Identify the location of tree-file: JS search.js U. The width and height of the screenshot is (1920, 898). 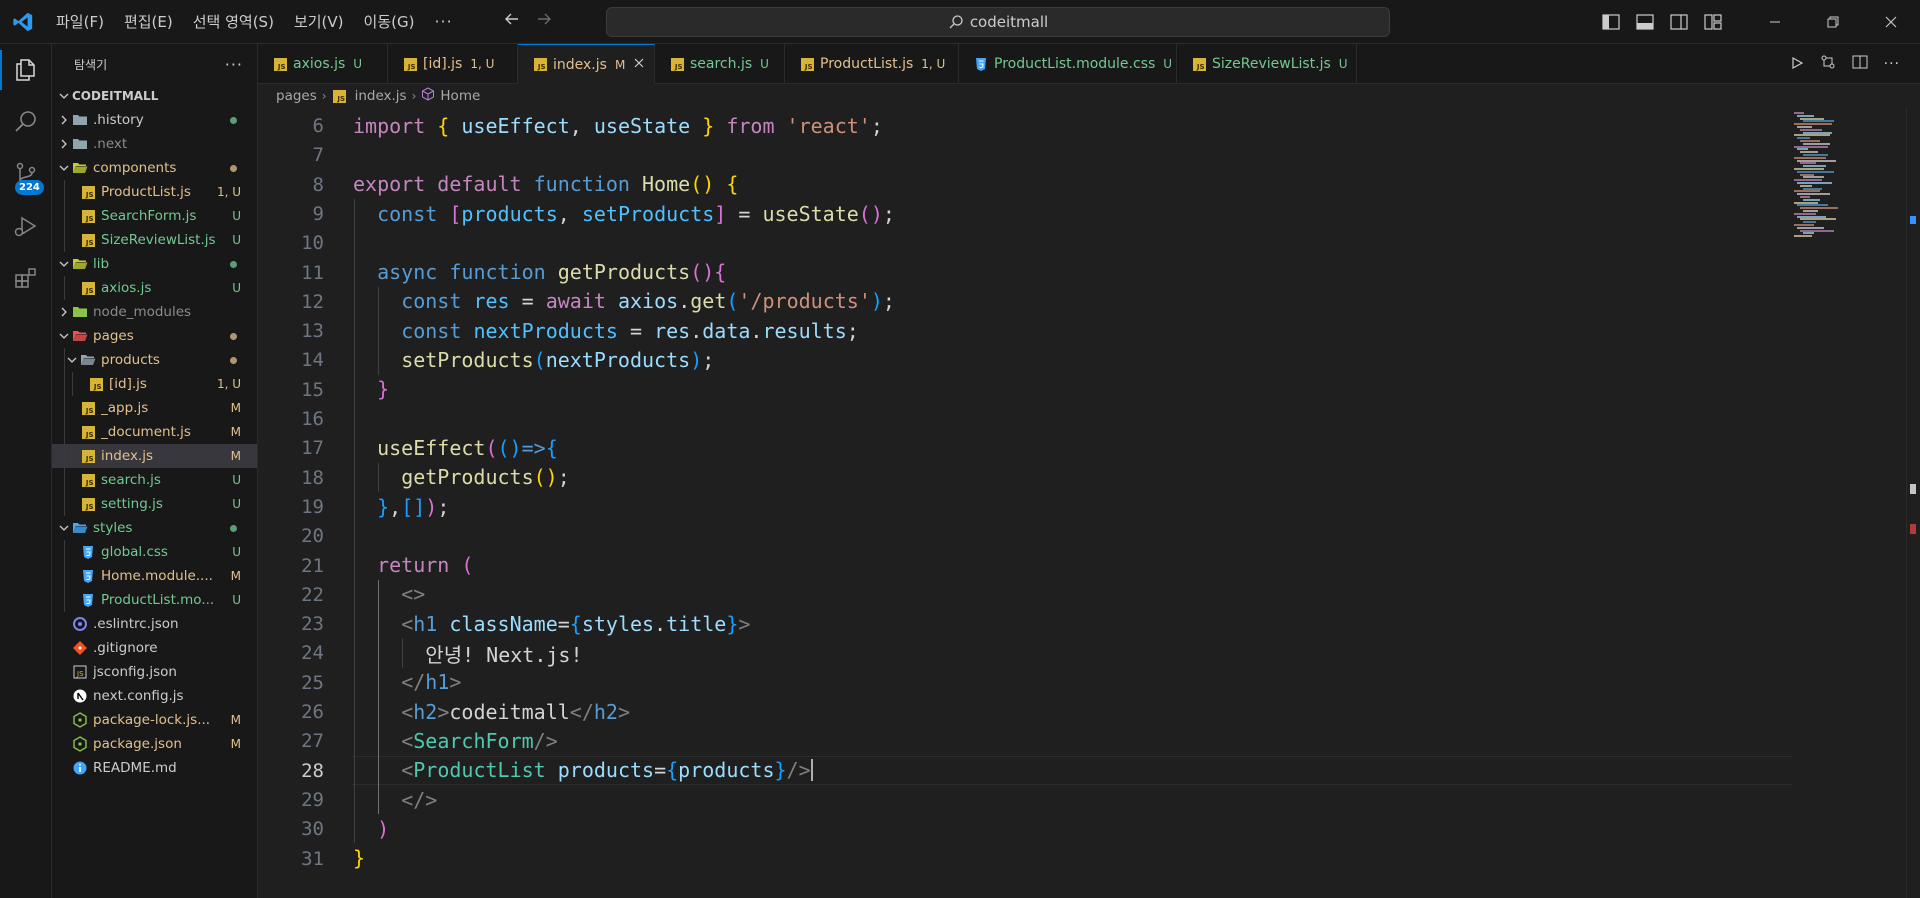
(154, 480).